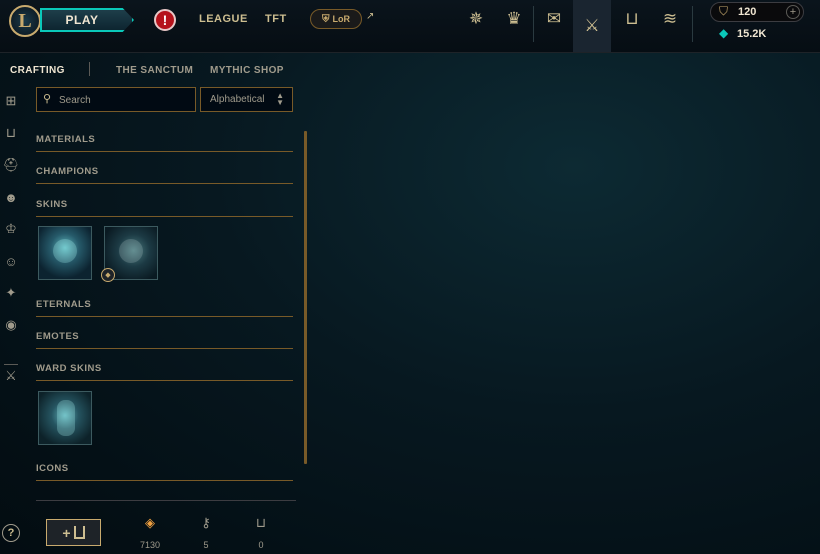  Describe the element at coordinates (11, 364) in the screenshot. I see `rail-divider` at that location.